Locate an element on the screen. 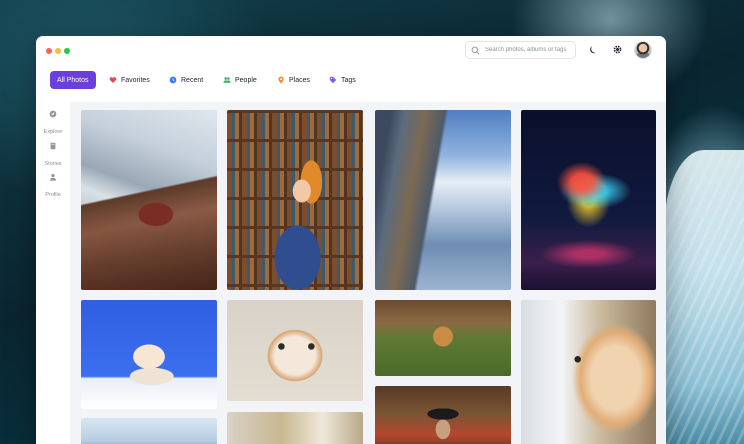 The height and width of the screenshot is (444, 744). search-input is located at coordinates (530, 50).